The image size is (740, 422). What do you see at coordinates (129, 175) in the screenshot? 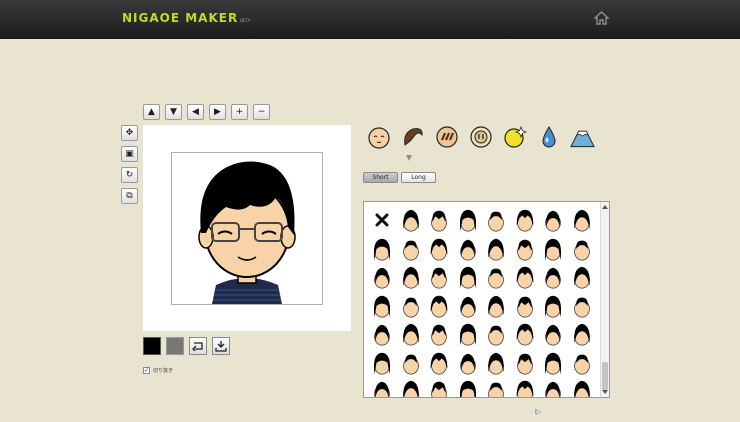
I see `rotate-tool-button: ↻` at bounding box center [129, 175].